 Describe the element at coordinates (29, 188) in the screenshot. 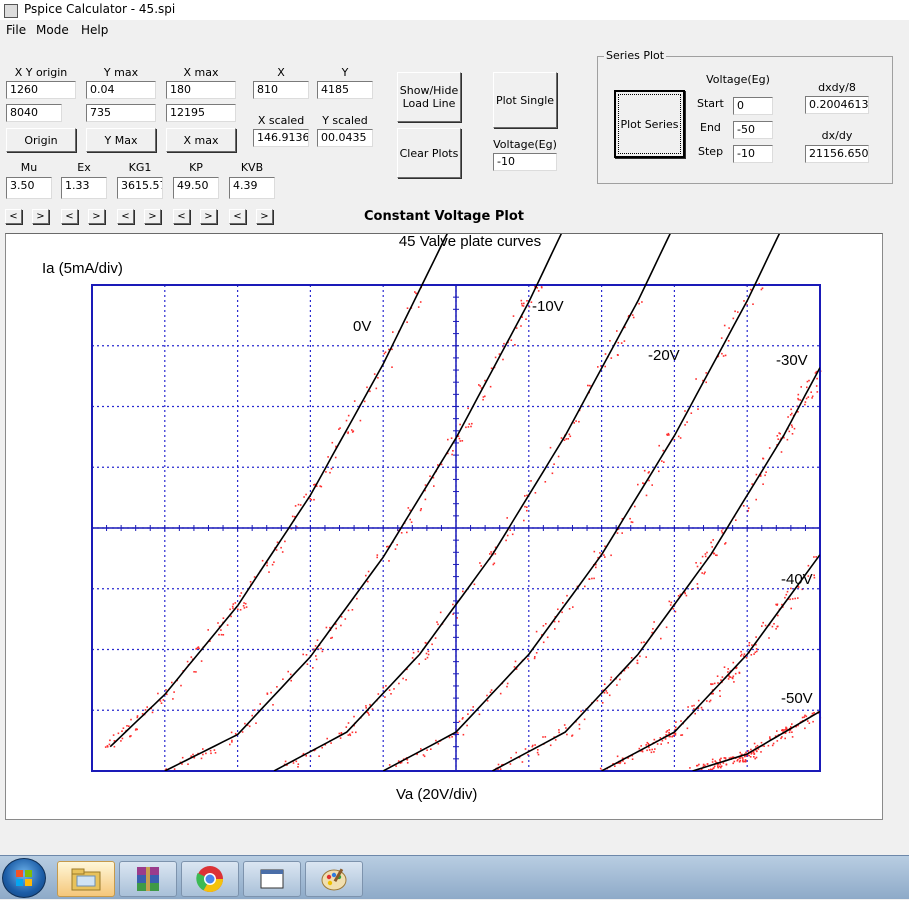

I see `mu-field: 3.50` at that location.